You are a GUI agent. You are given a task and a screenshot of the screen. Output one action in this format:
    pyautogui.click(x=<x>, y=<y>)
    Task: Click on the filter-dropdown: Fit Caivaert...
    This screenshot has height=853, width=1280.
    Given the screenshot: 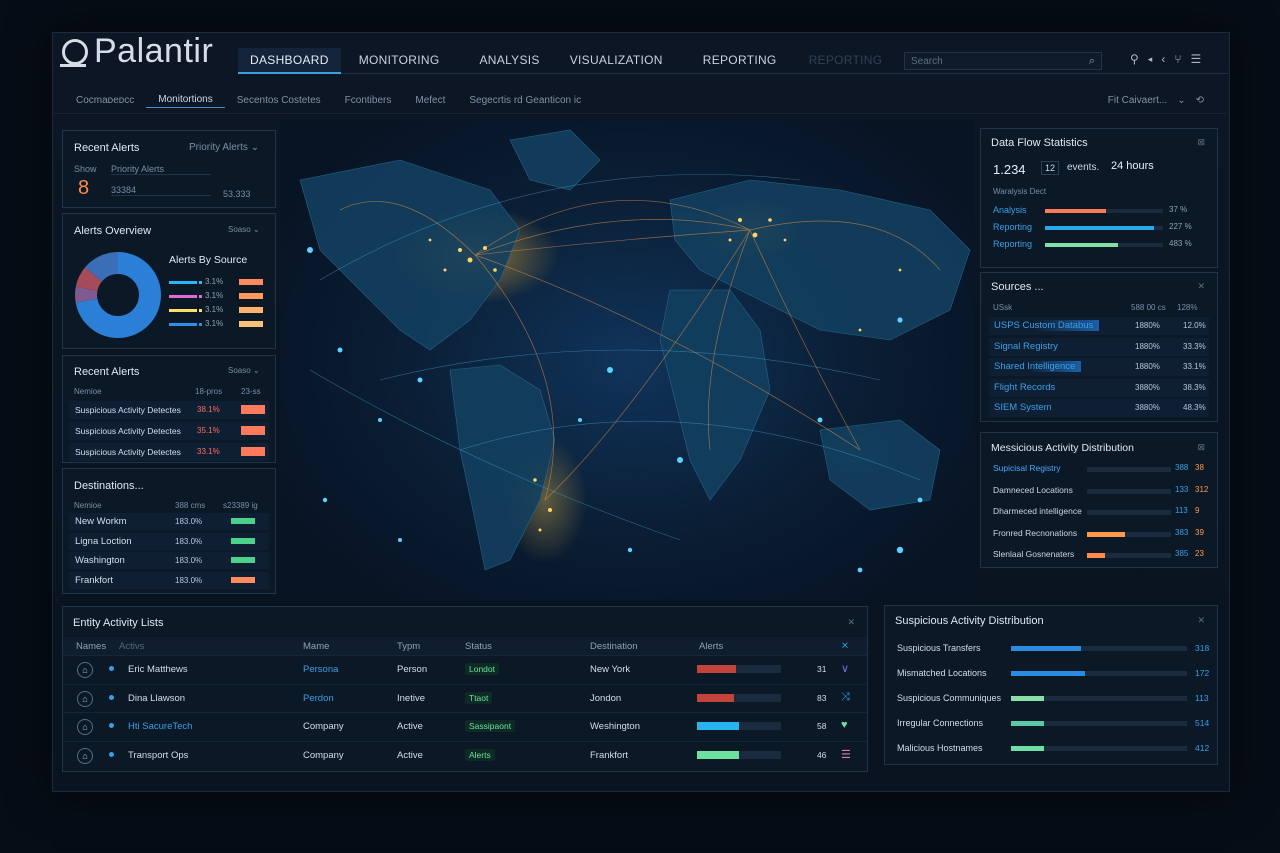 What is the action you would take?
    pyautogui.click(x=1137, y=100)
    